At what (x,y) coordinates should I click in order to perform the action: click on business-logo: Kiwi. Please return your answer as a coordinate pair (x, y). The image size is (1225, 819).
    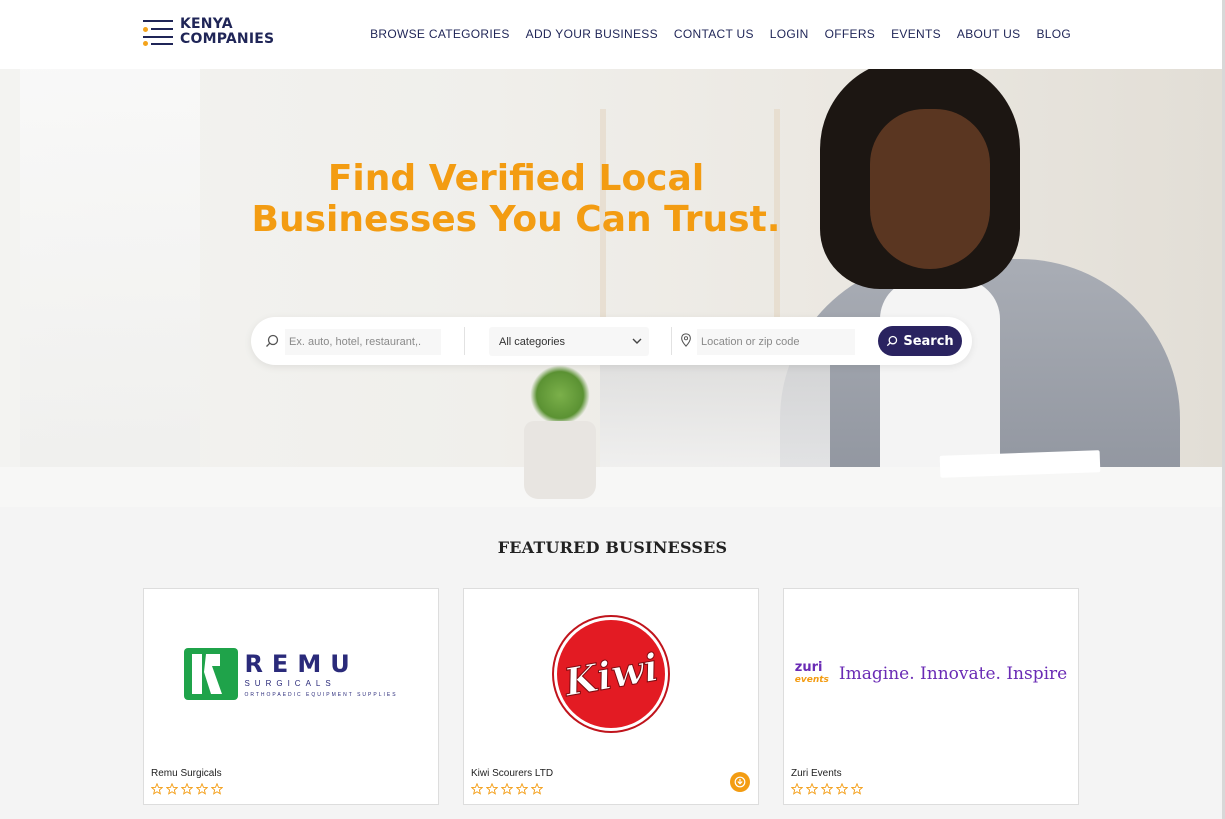
    Looking at the image, I should click on (611, 674).